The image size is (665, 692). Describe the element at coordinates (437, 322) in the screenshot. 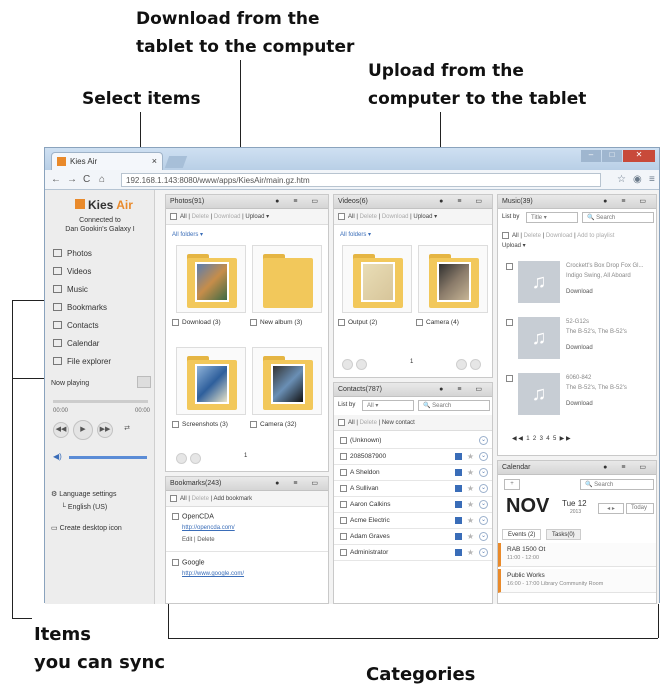

I see `folder-label: Camera (4)` at that location.